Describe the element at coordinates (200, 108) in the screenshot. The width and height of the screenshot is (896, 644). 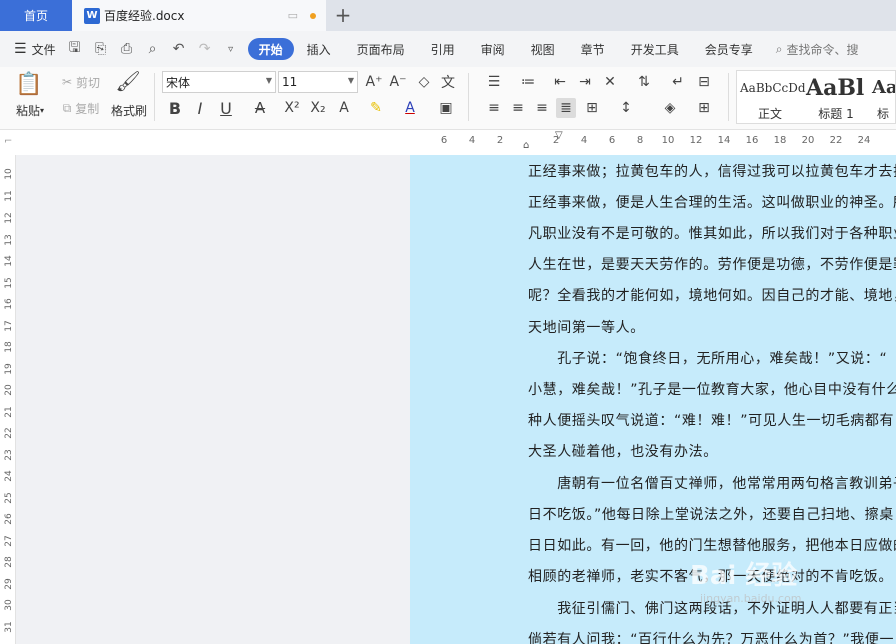
I see `italic-icon: I` at that location.